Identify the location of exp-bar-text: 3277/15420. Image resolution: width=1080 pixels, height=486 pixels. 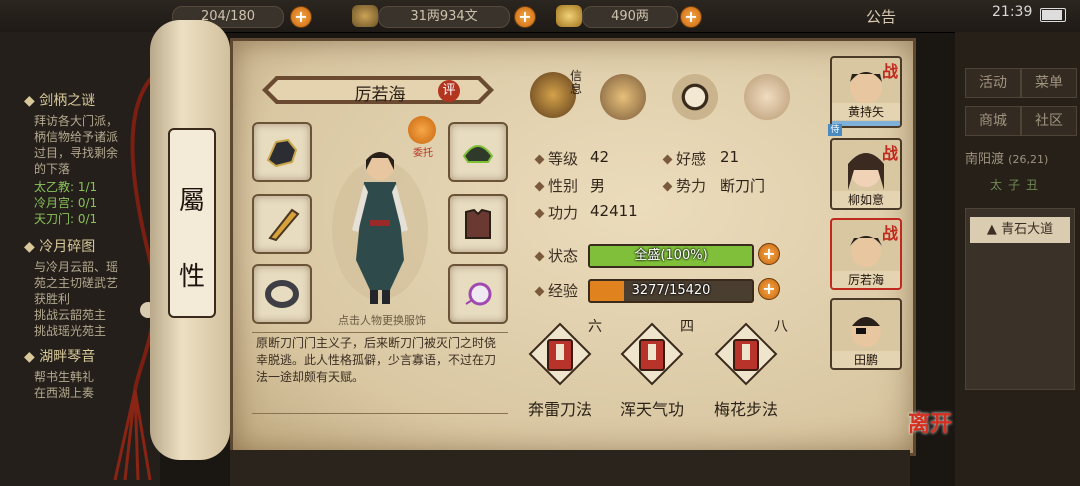
(671, 290).